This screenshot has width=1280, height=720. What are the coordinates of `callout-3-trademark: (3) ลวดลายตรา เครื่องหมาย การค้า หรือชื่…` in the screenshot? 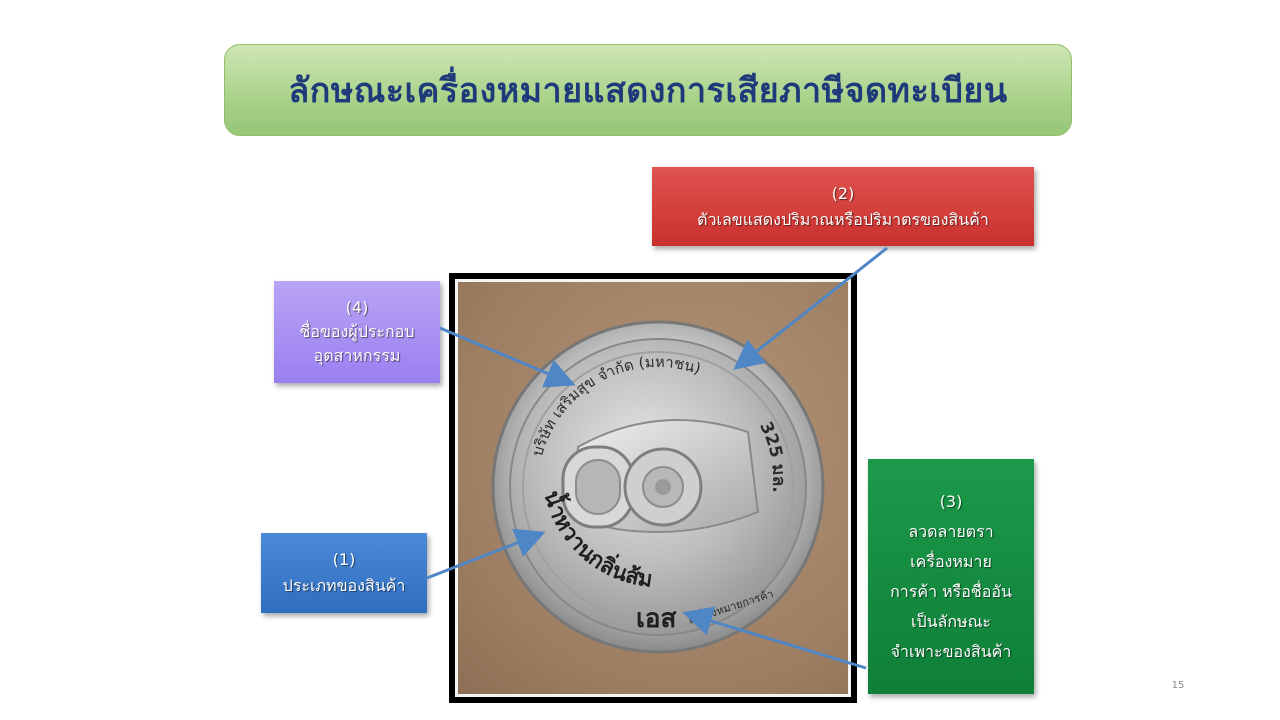 It's located at (951, 576).